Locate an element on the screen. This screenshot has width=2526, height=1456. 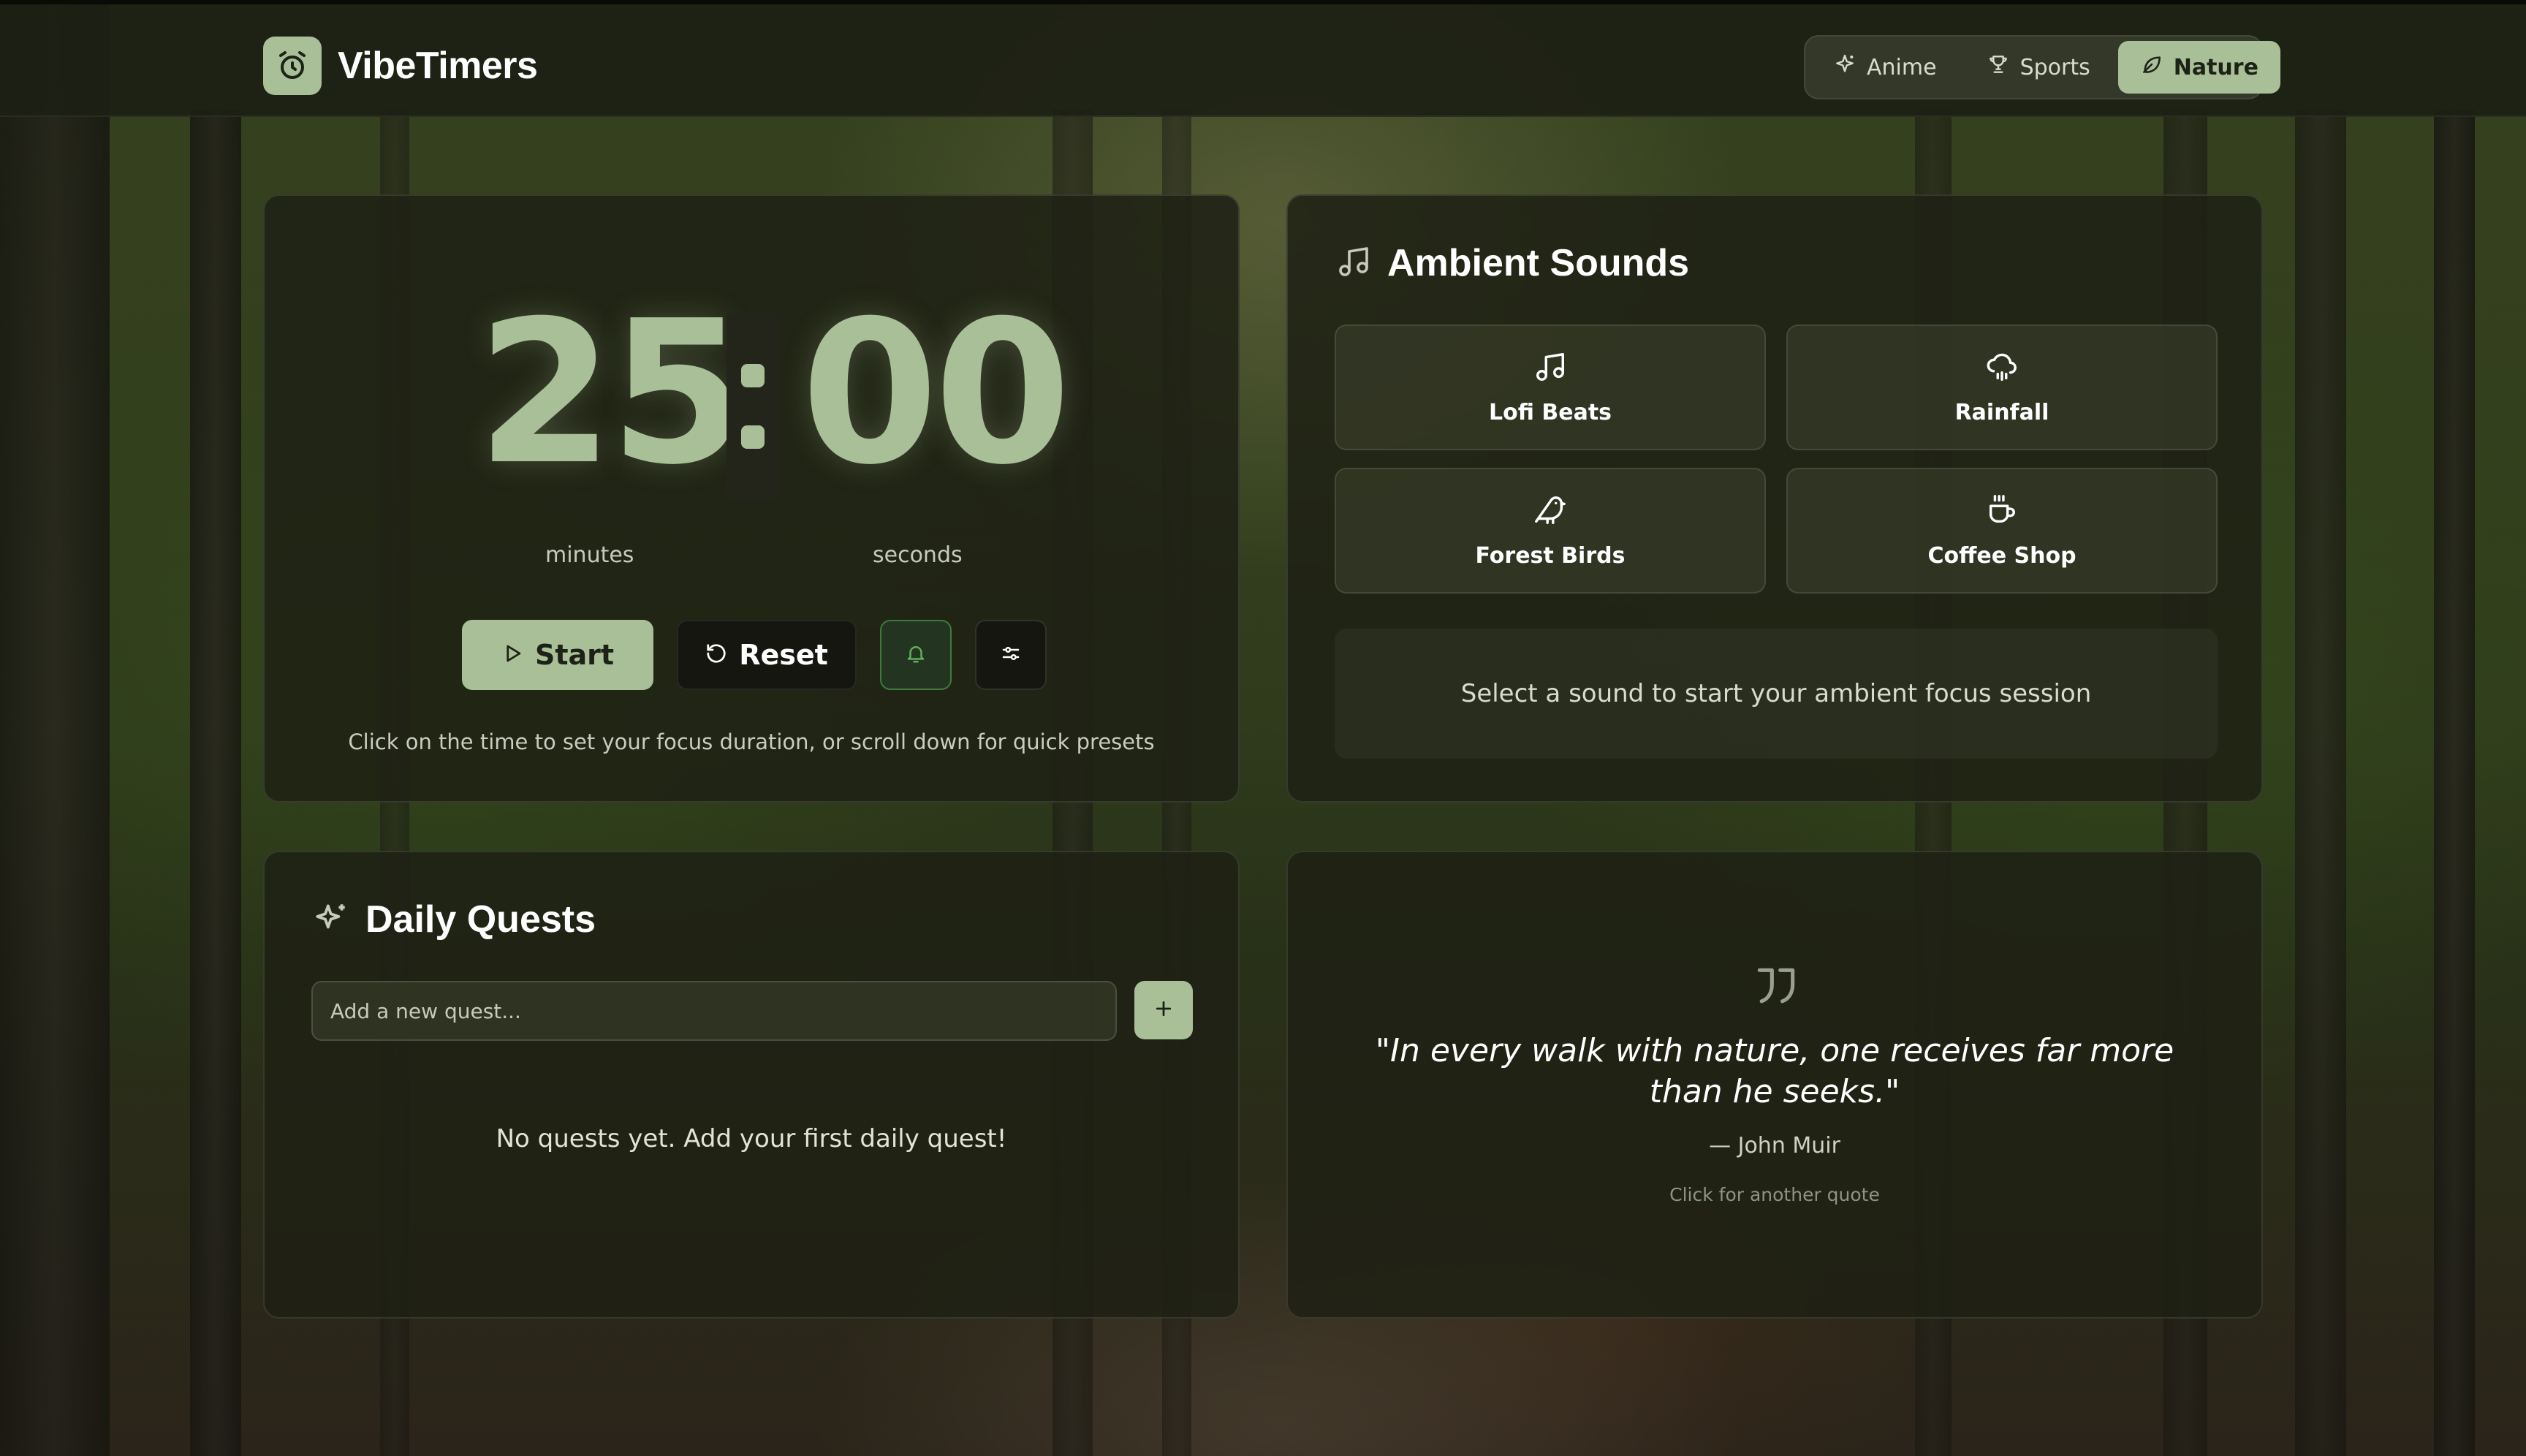
theme-tab-anime: Anime is located at coordinates (1885, 67).